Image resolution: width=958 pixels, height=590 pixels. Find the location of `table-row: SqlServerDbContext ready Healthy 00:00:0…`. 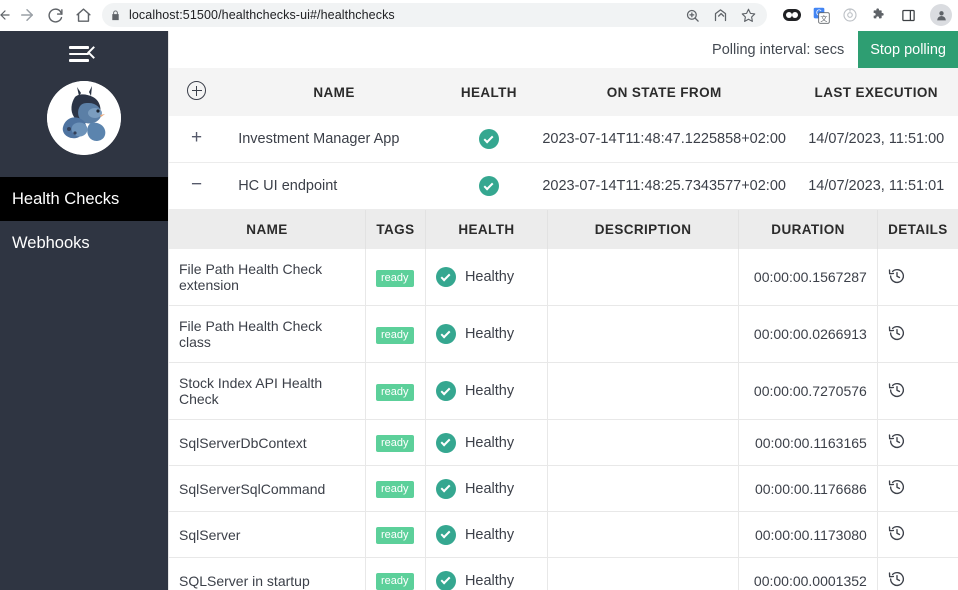

table-row: SqlServerDbContext ready Healthy 00:00:0… is located at coordinates (563, 442).